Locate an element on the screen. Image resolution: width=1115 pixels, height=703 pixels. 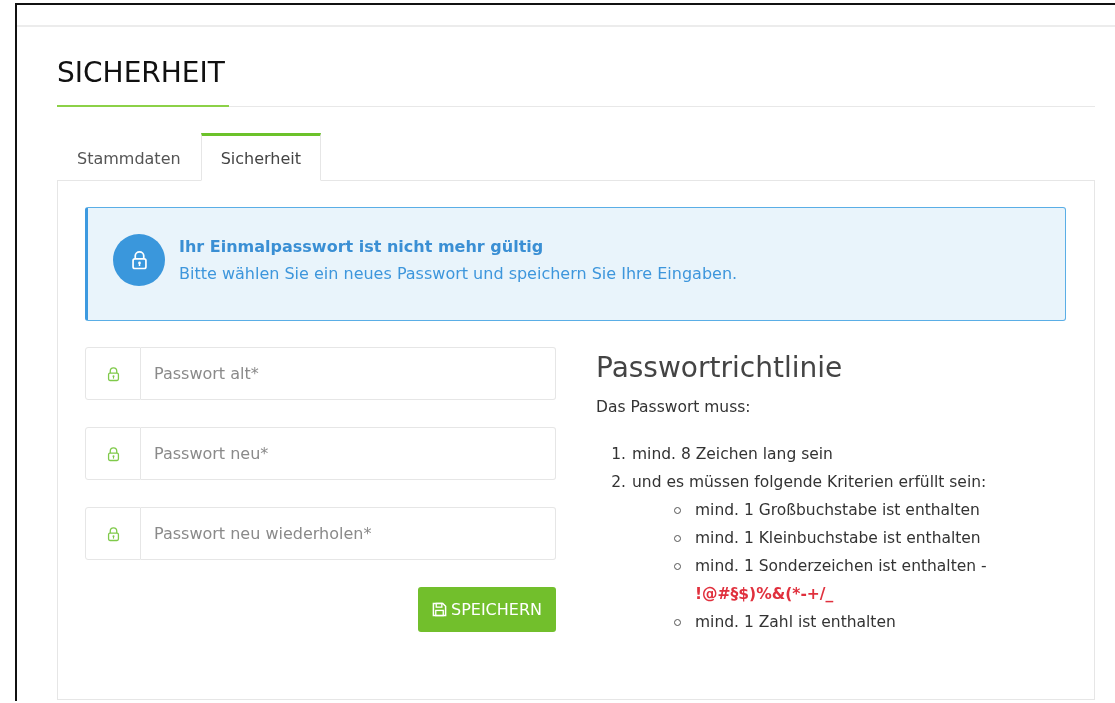
policy-title: Passwortrichtlinie is located at coordinates (720, 367).